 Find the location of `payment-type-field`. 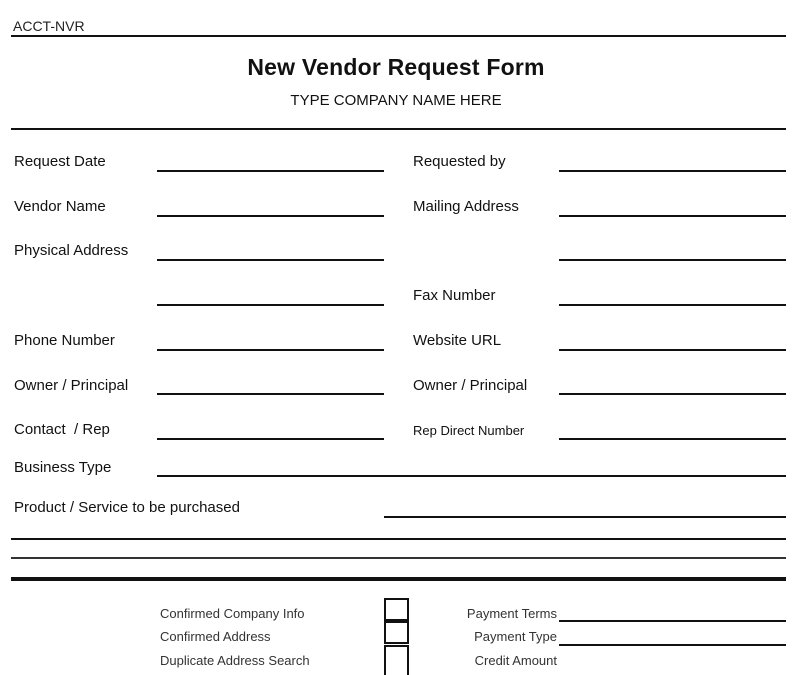

payment-type-field is located at coordinates (672, 645).